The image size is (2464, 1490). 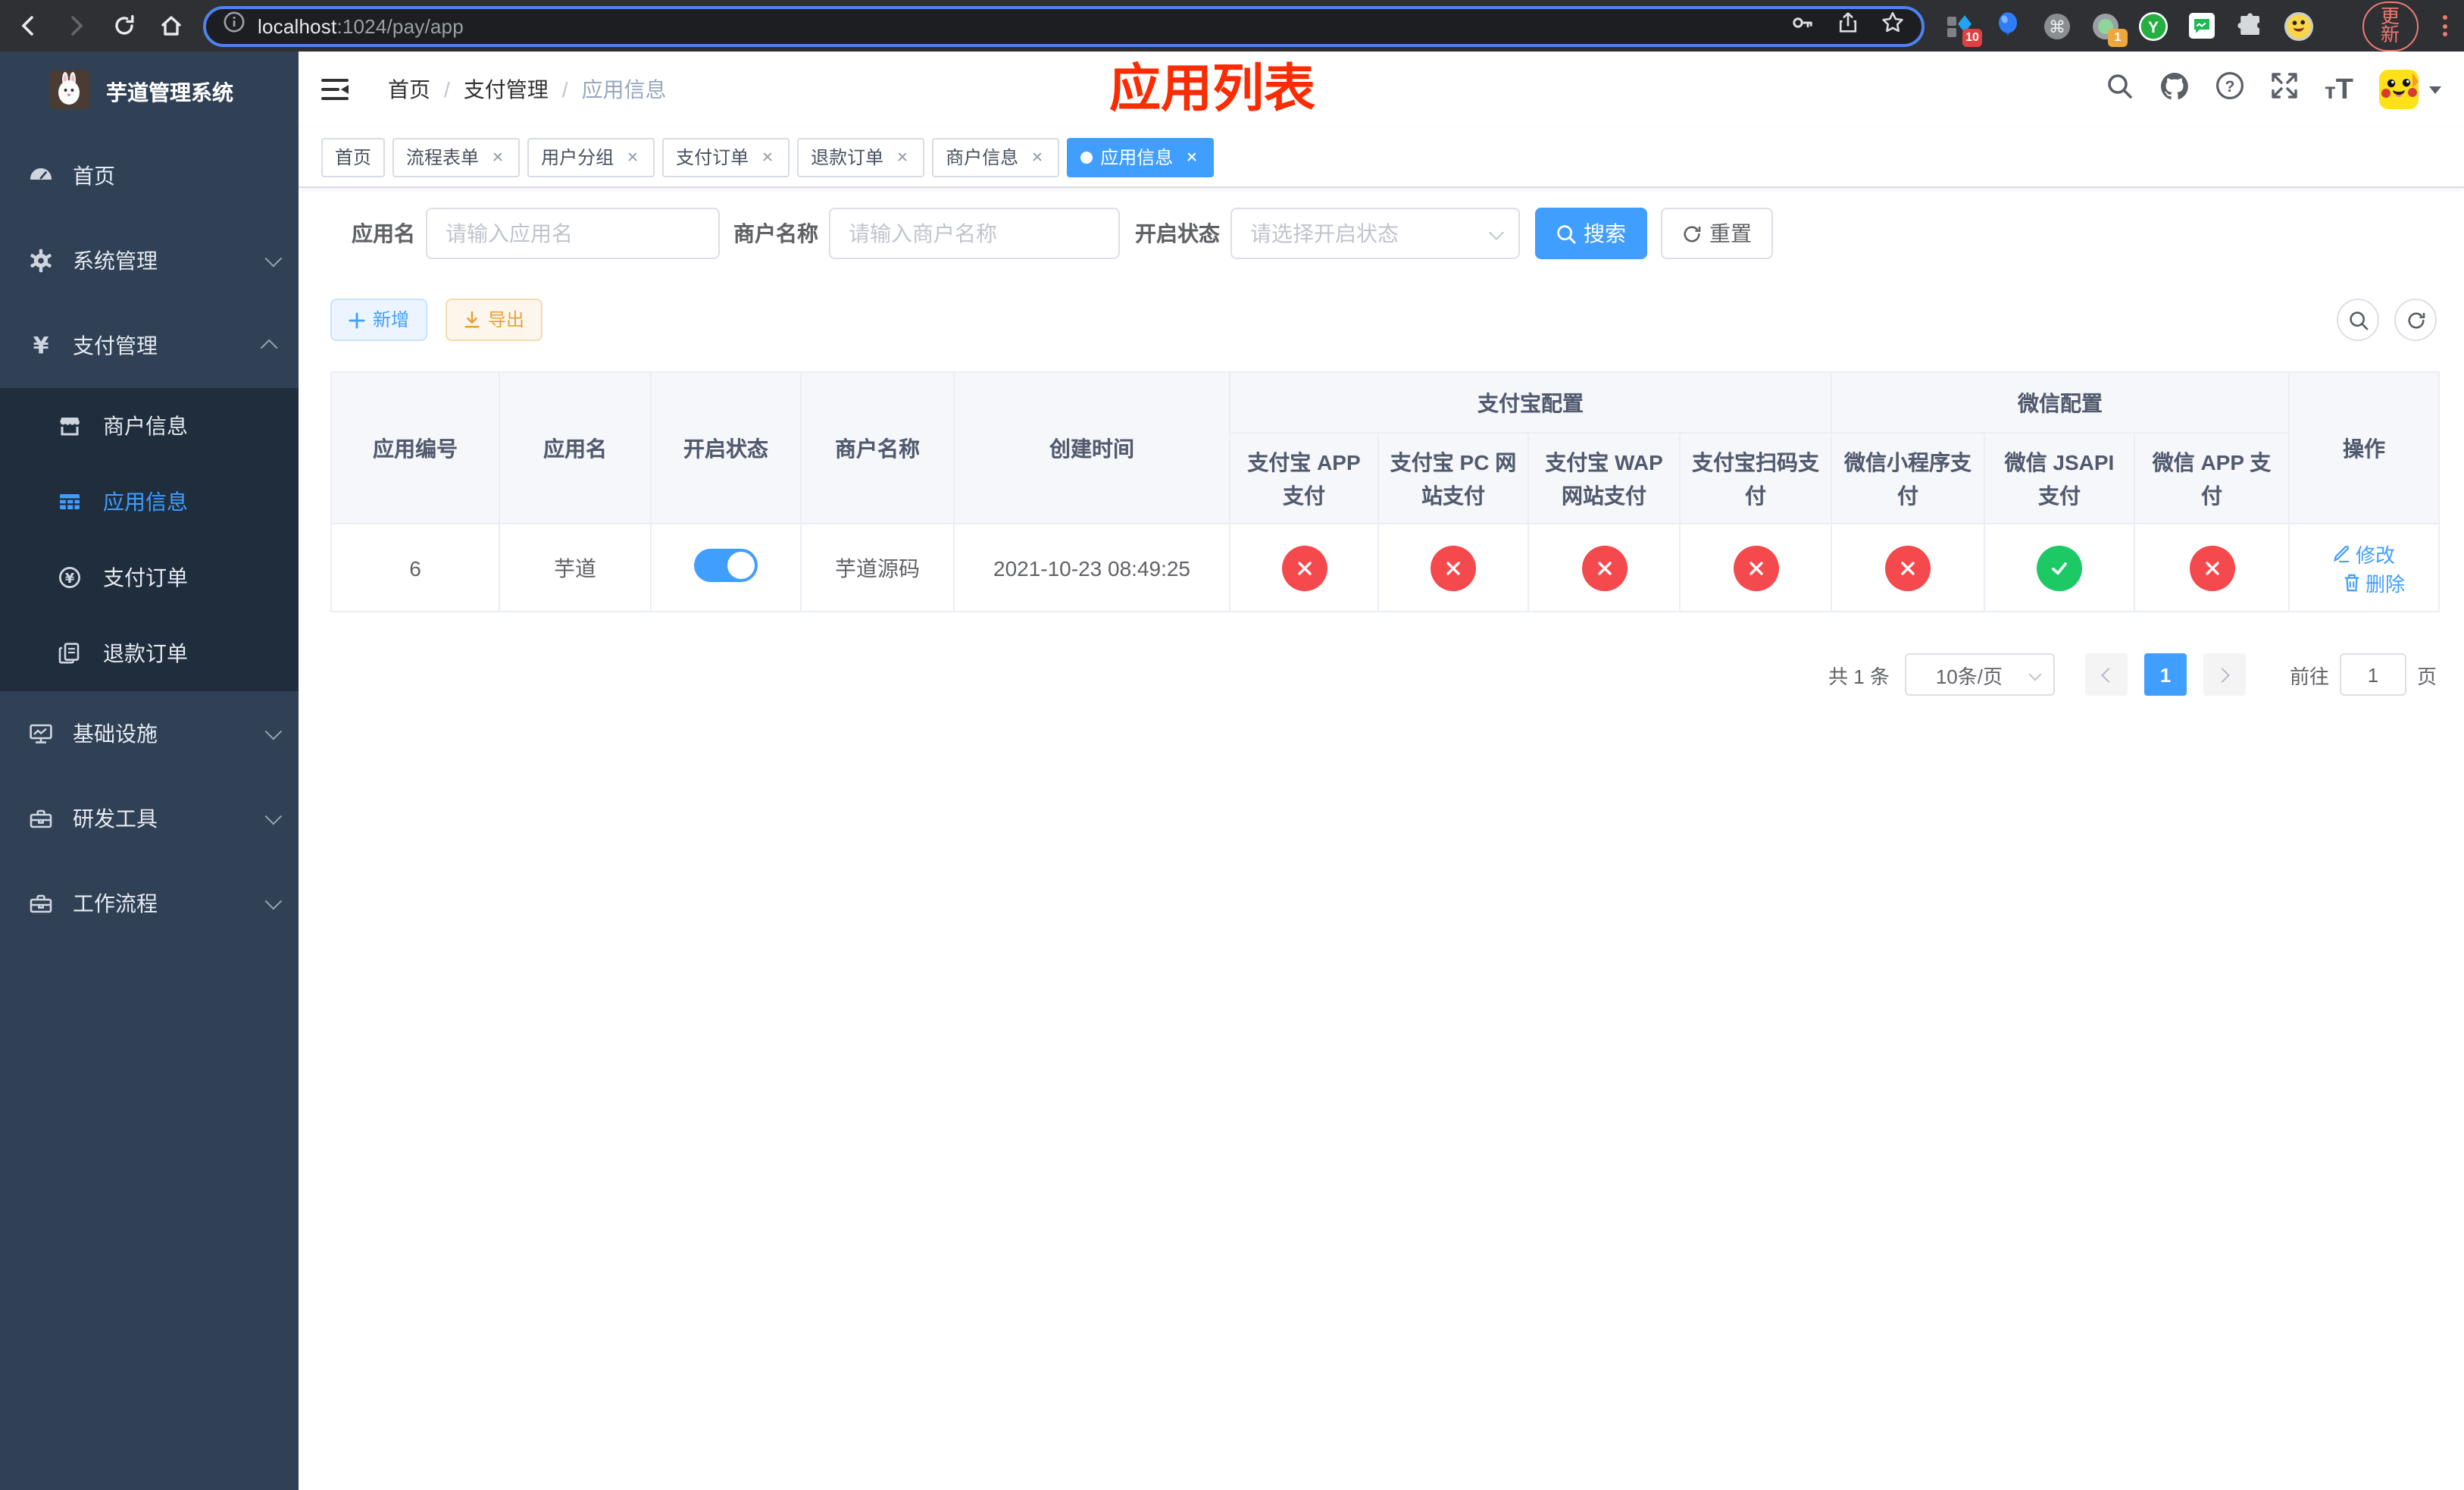 What do you see at coordinates (996, 157) in the screenshot?
I see `tab-merchant-info: 商户信息` at bounding box center [996, 157].